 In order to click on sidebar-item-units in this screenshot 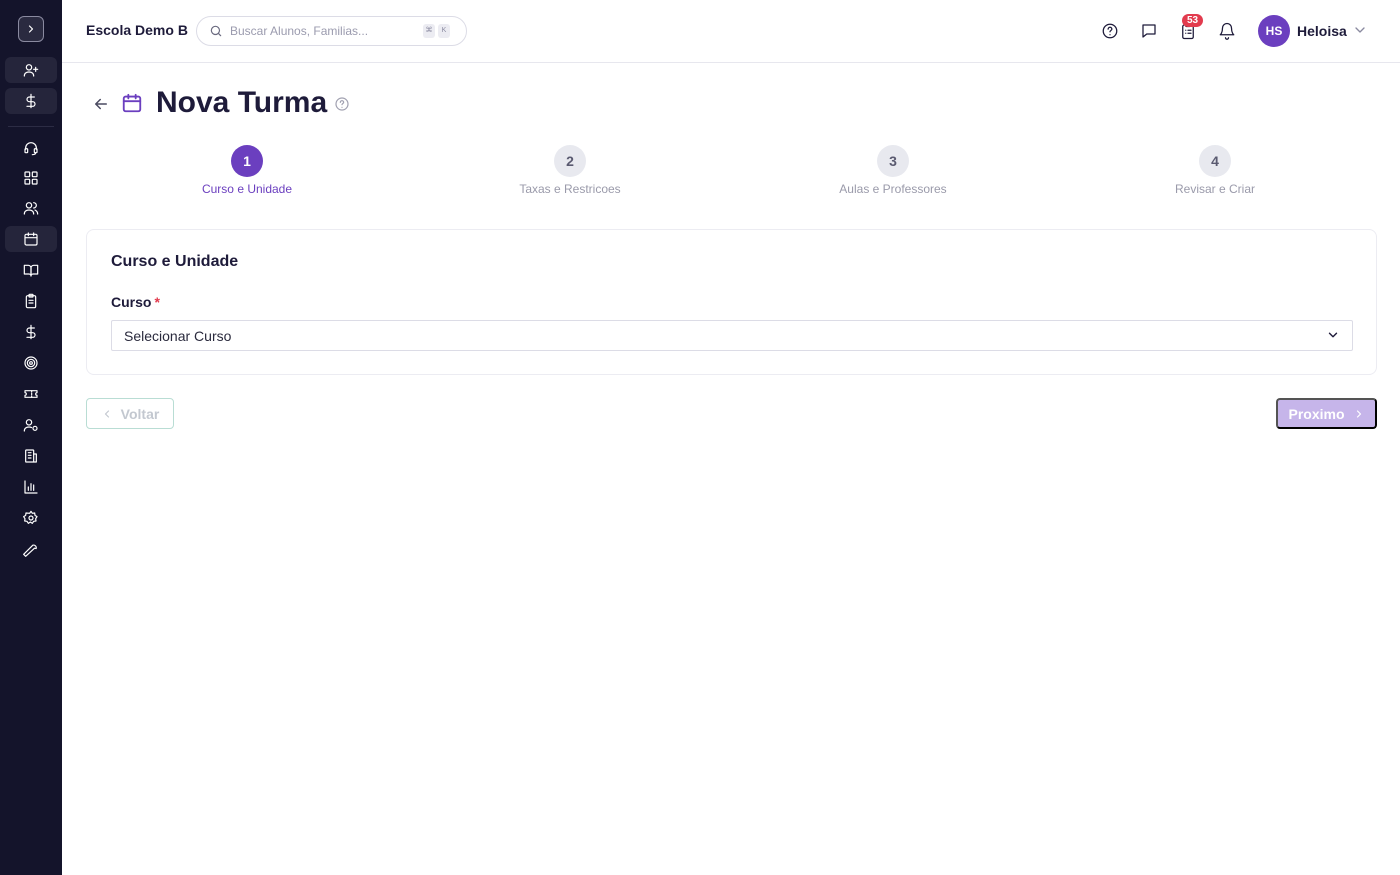, I will do `click(31, 456)`.